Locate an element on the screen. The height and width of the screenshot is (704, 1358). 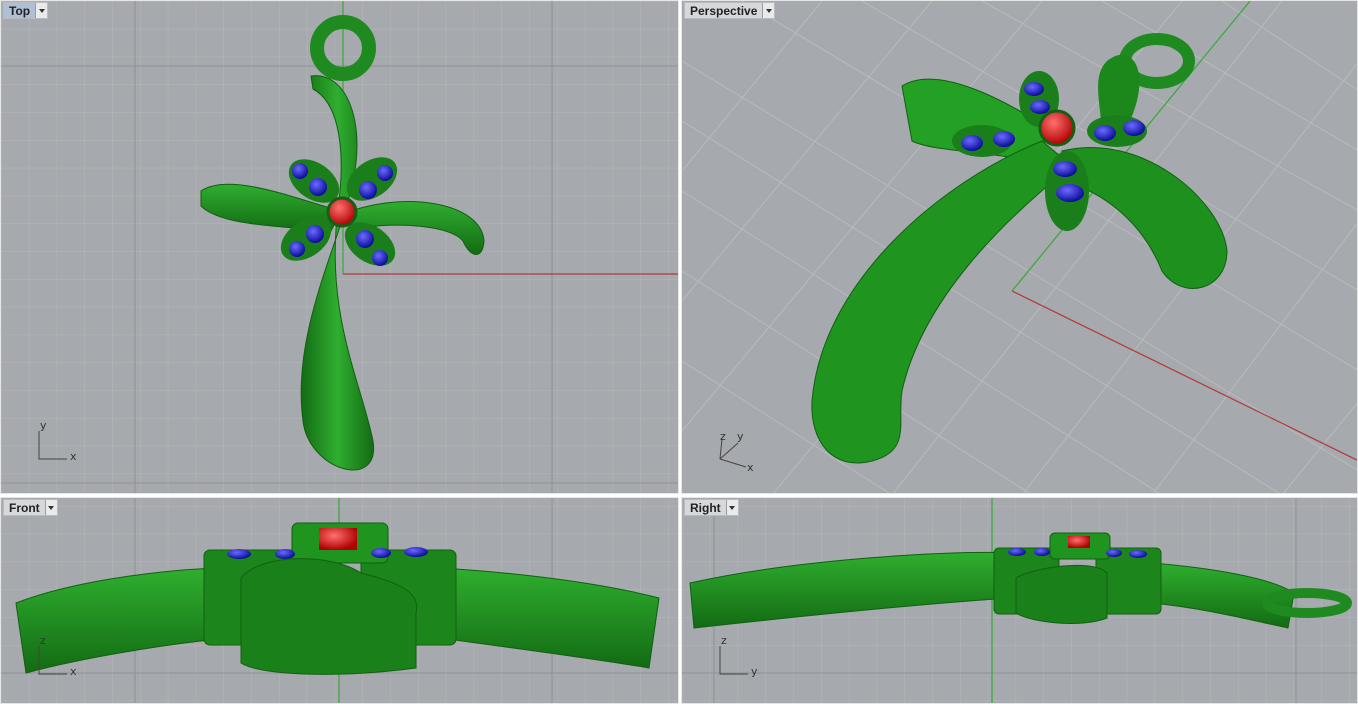
viewport-right: Right z y is located at coordinates (1019, 600).